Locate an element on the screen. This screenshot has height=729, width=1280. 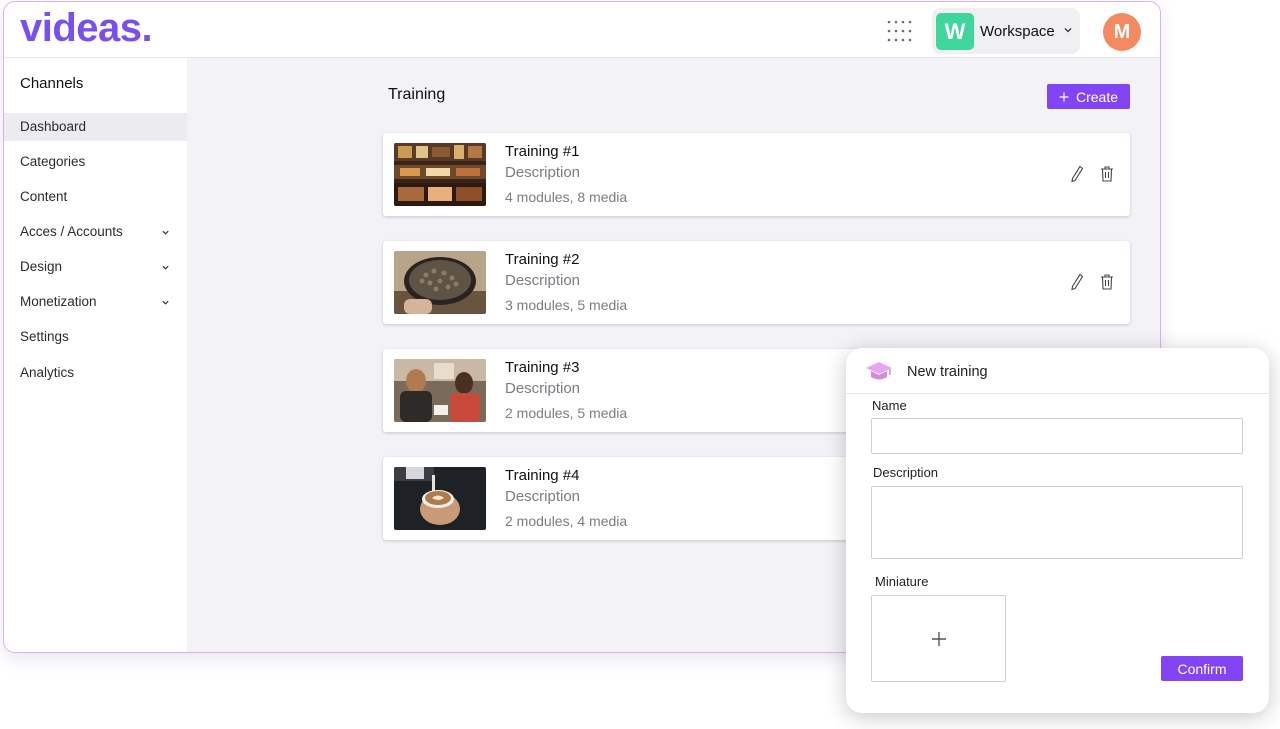
sidebar-item-analytics: Analytics is located at coordinates (95, 373).